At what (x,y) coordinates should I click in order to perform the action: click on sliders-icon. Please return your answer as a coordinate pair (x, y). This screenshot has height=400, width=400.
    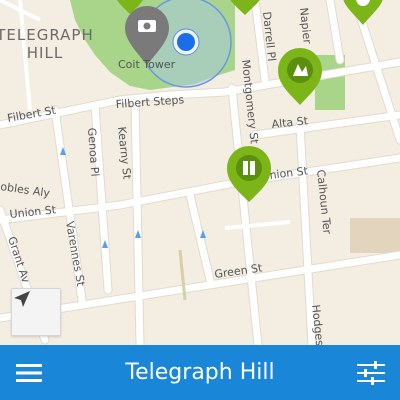
    Looking at the image, I should click on (371, 372).